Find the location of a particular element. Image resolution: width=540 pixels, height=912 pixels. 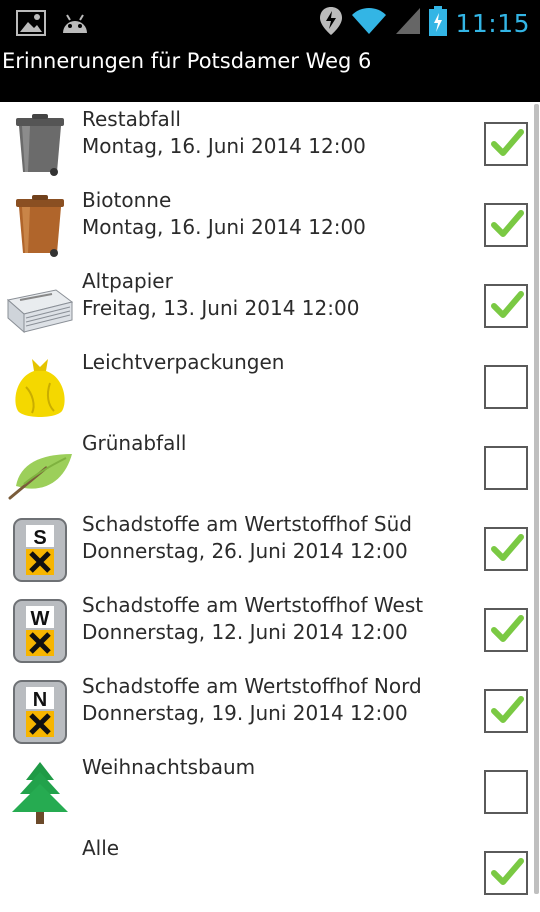

item-date: Donnerstag, 19. Juni 2014 12:00 is located at coordinates (245, 713).